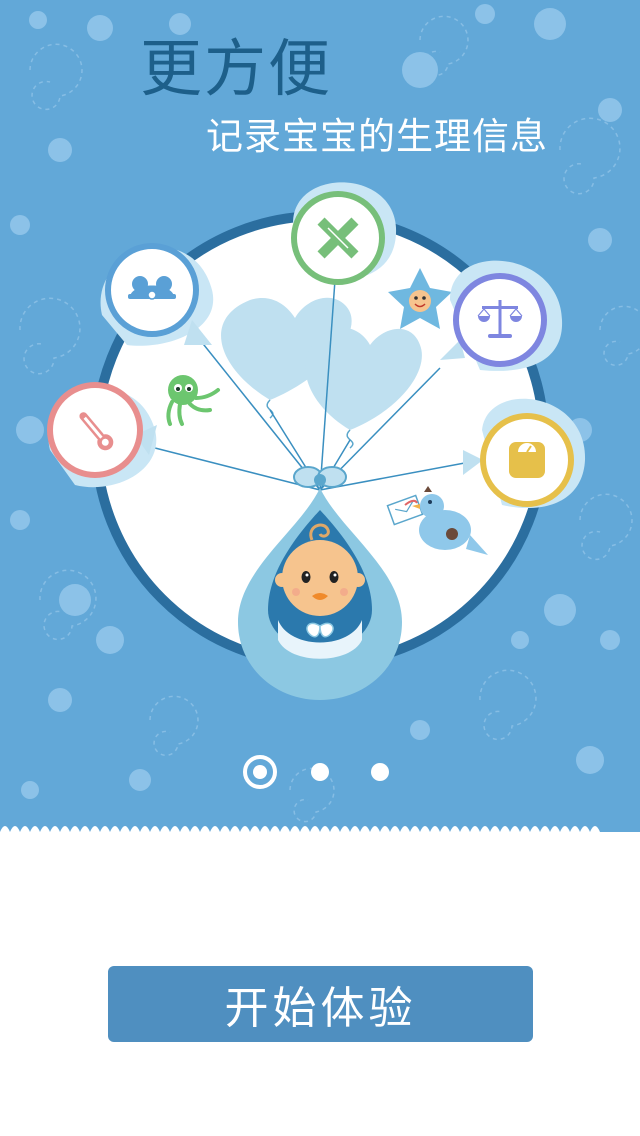  Describe the element at coordinates (320, 1004) in the screenshot. I see `start-experience-button: 开始体验` at that location.